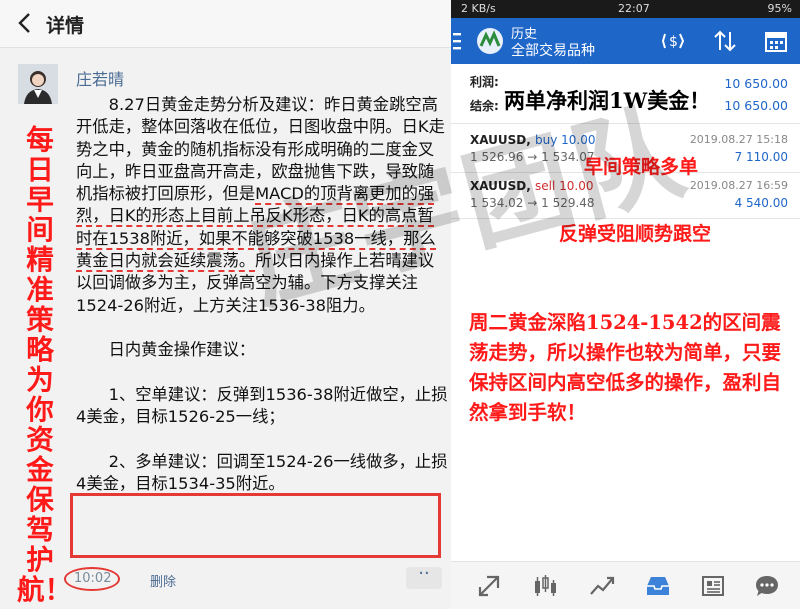  What do you see at coordinates (725, 41) in the screenshot?
I see `sort-icon` at bounding box center [725, 41].